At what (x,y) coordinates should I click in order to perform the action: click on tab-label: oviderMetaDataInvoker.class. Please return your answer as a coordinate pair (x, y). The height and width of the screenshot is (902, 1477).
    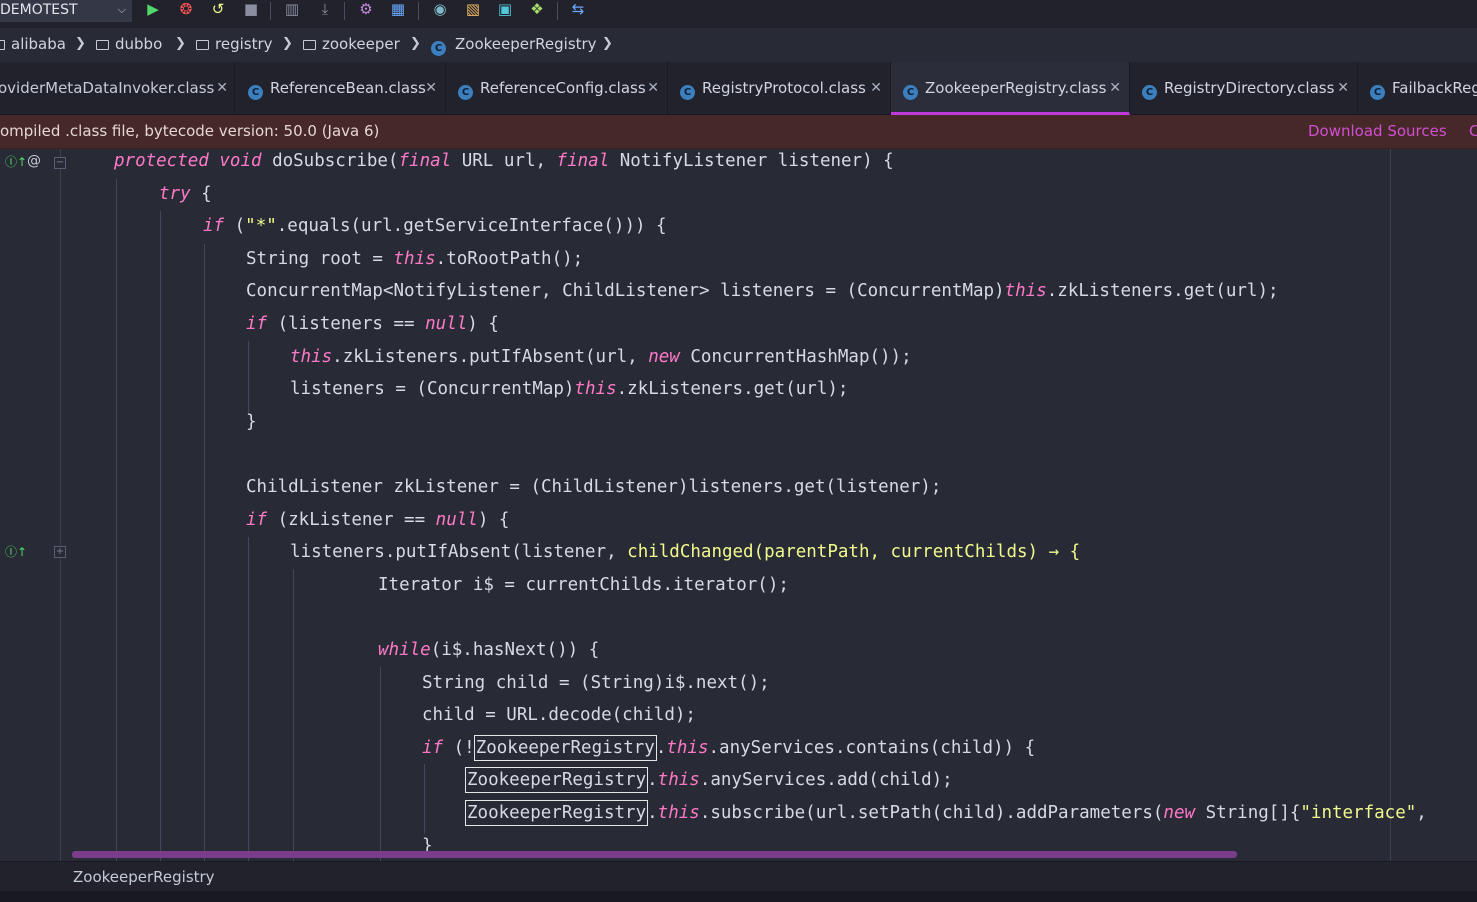
    Looking at the image, I should click on (107, 88).